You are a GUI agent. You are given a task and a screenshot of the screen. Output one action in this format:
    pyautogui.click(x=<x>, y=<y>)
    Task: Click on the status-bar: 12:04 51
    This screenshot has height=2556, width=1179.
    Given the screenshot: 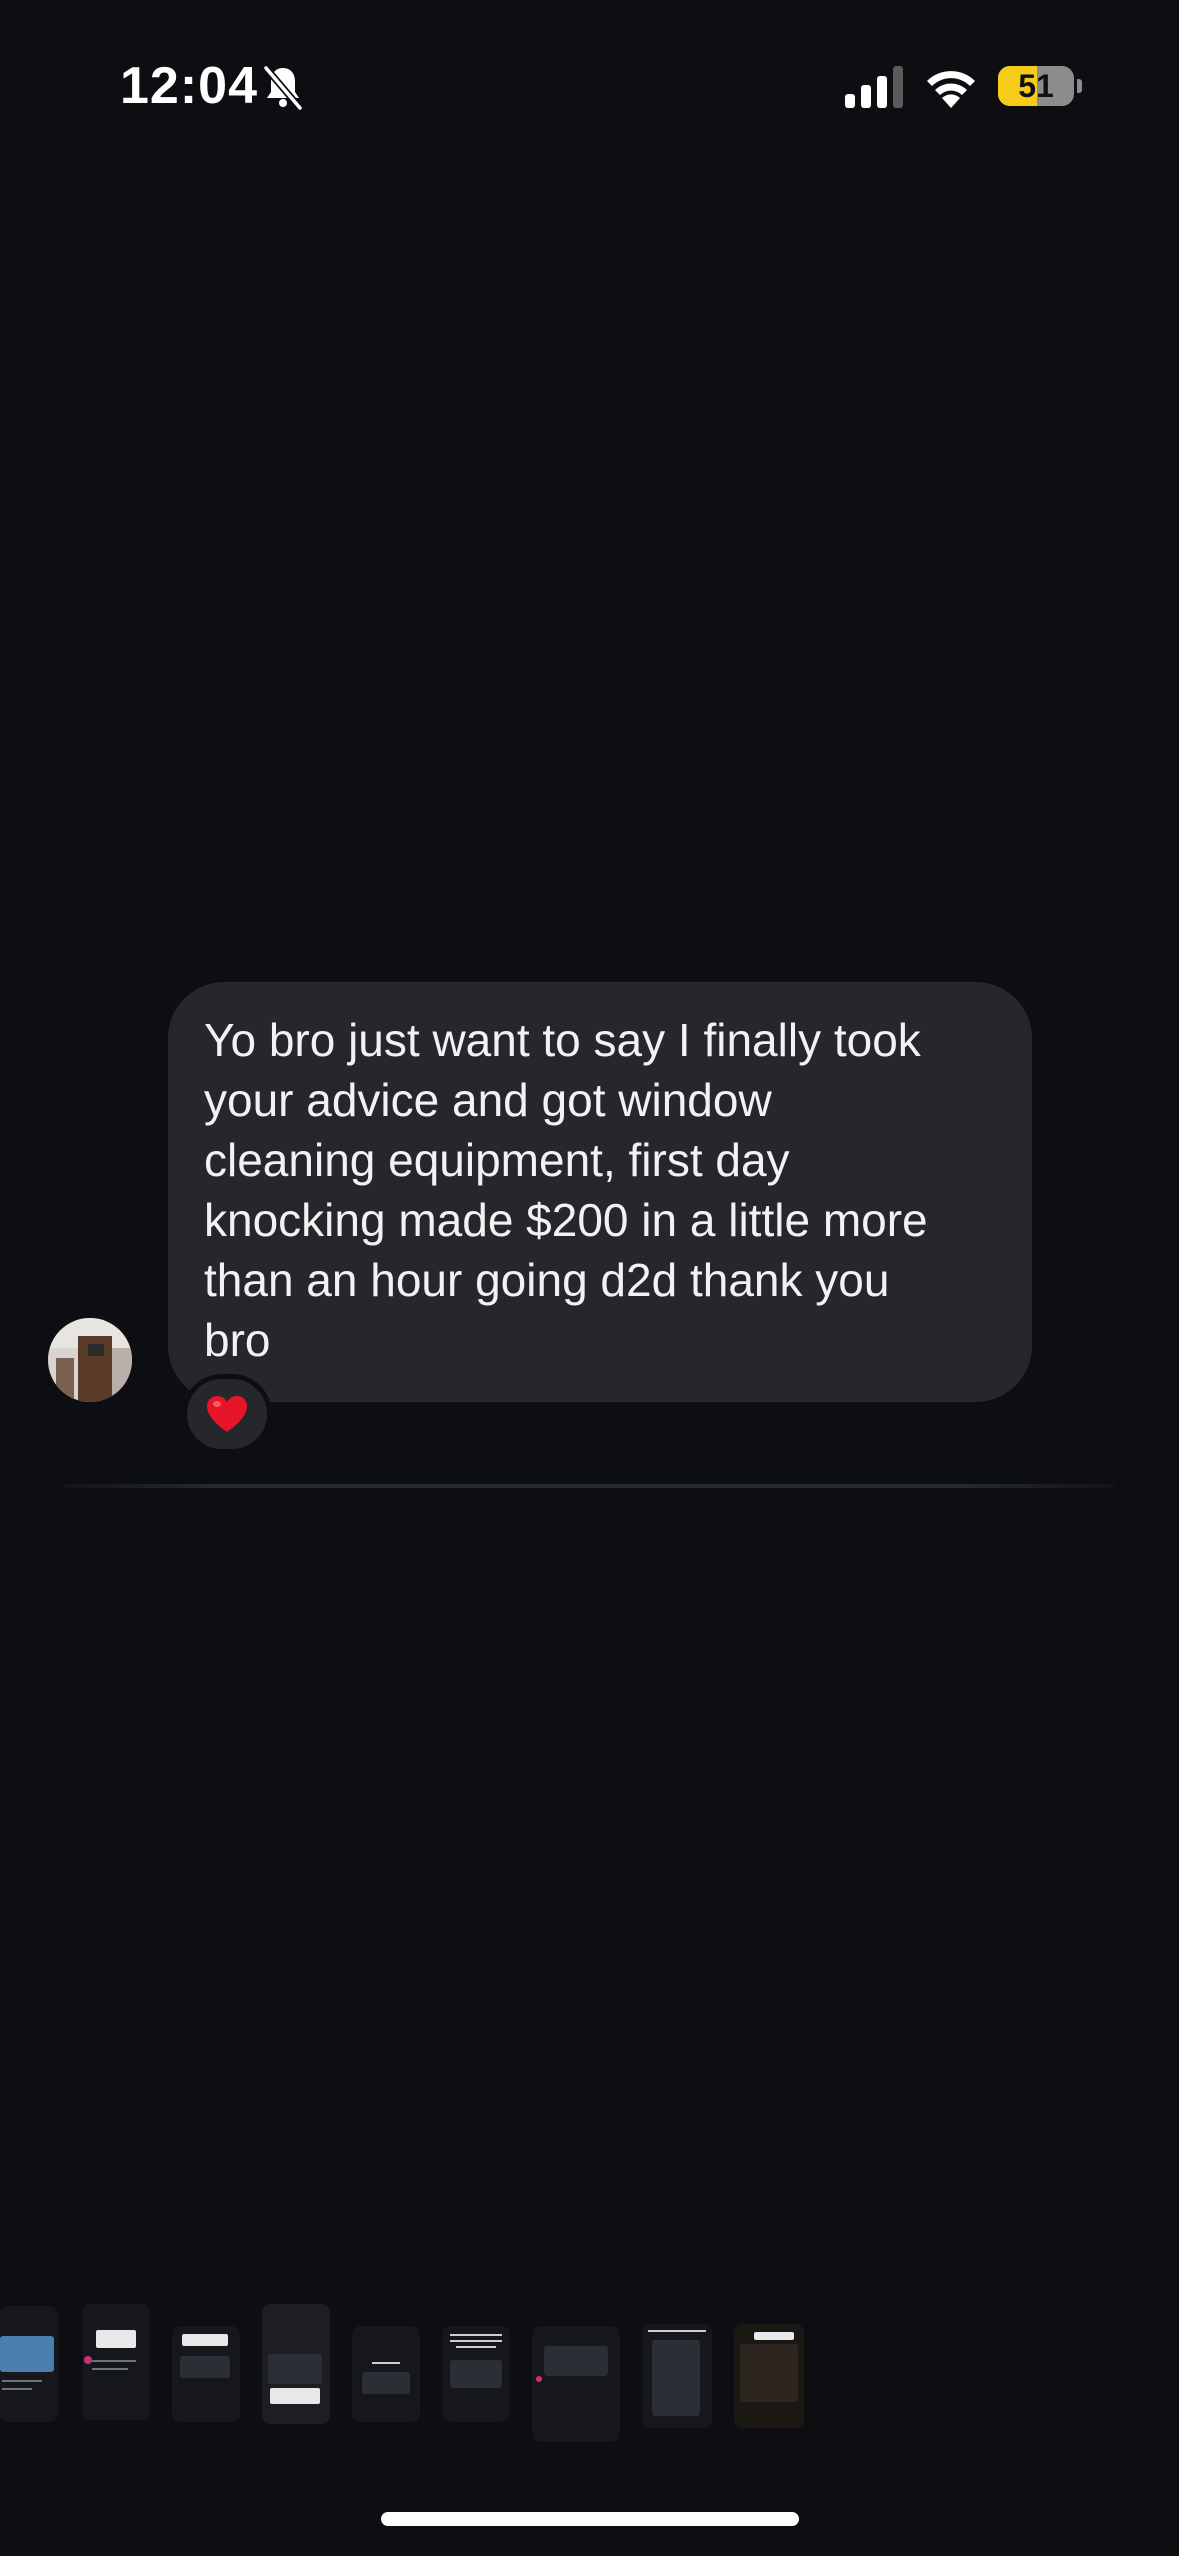 What is the action you would take?
    pyautogui.click(x=589, y=85)
    